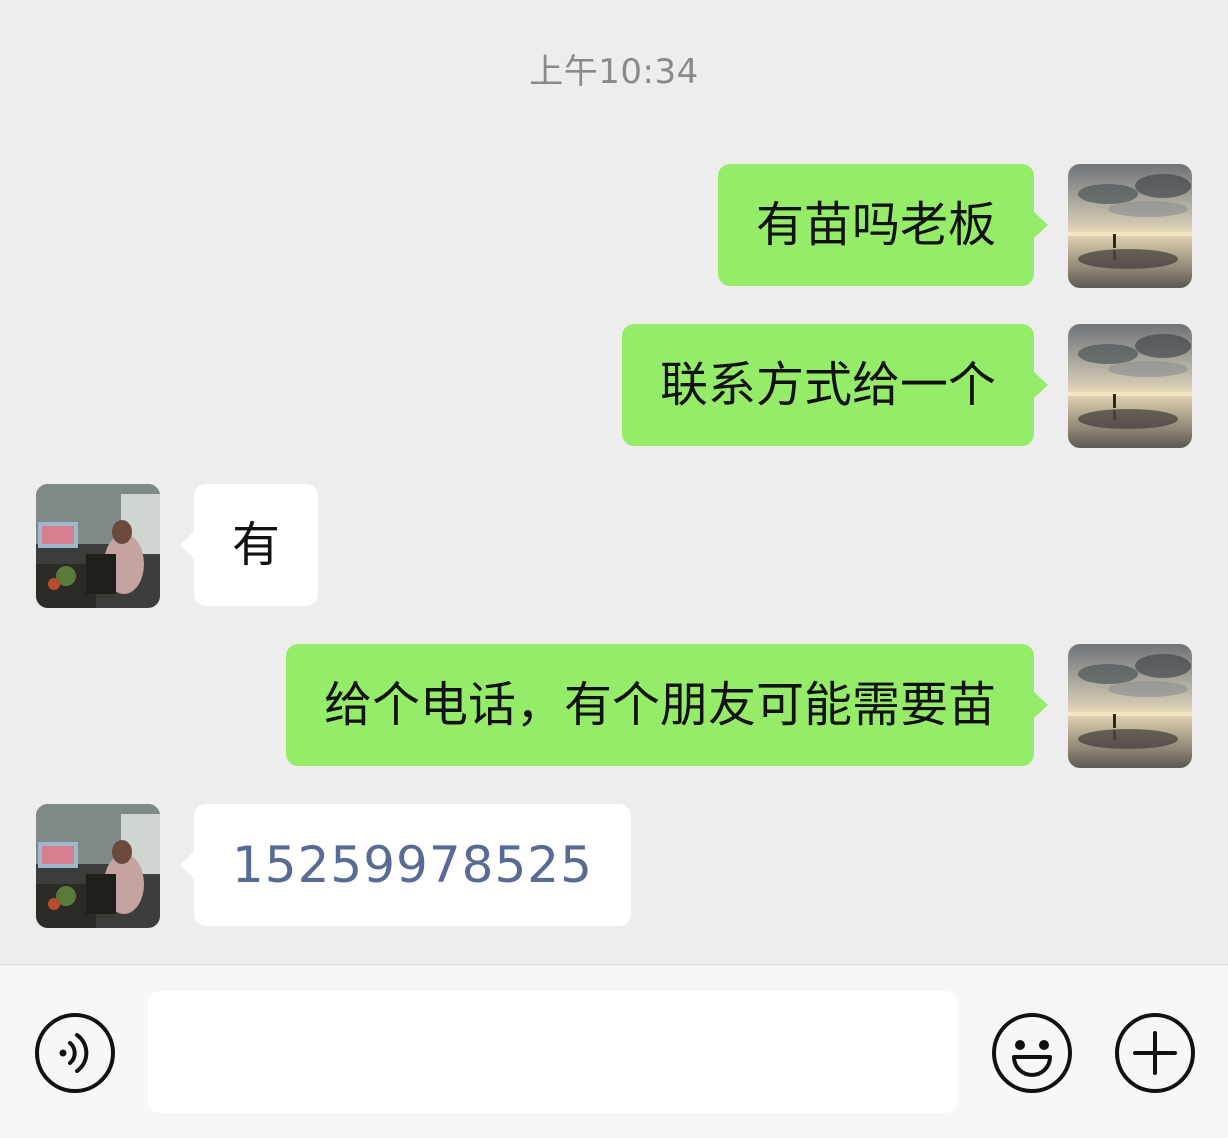 The height and width of the screenshot is (1138, 1228). What do you see at coordinates (553, 1052) in the screenshot?
I see `message-input` at bounding box center [553, 1052].